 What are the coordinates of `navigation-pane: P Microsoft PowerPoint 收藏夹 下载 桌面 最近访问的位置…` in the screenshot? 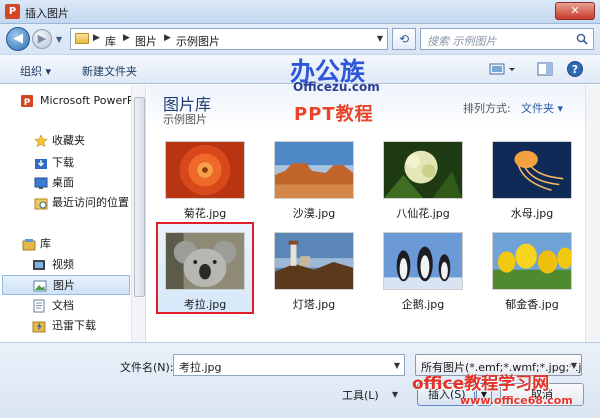 It's located at (73, 213).